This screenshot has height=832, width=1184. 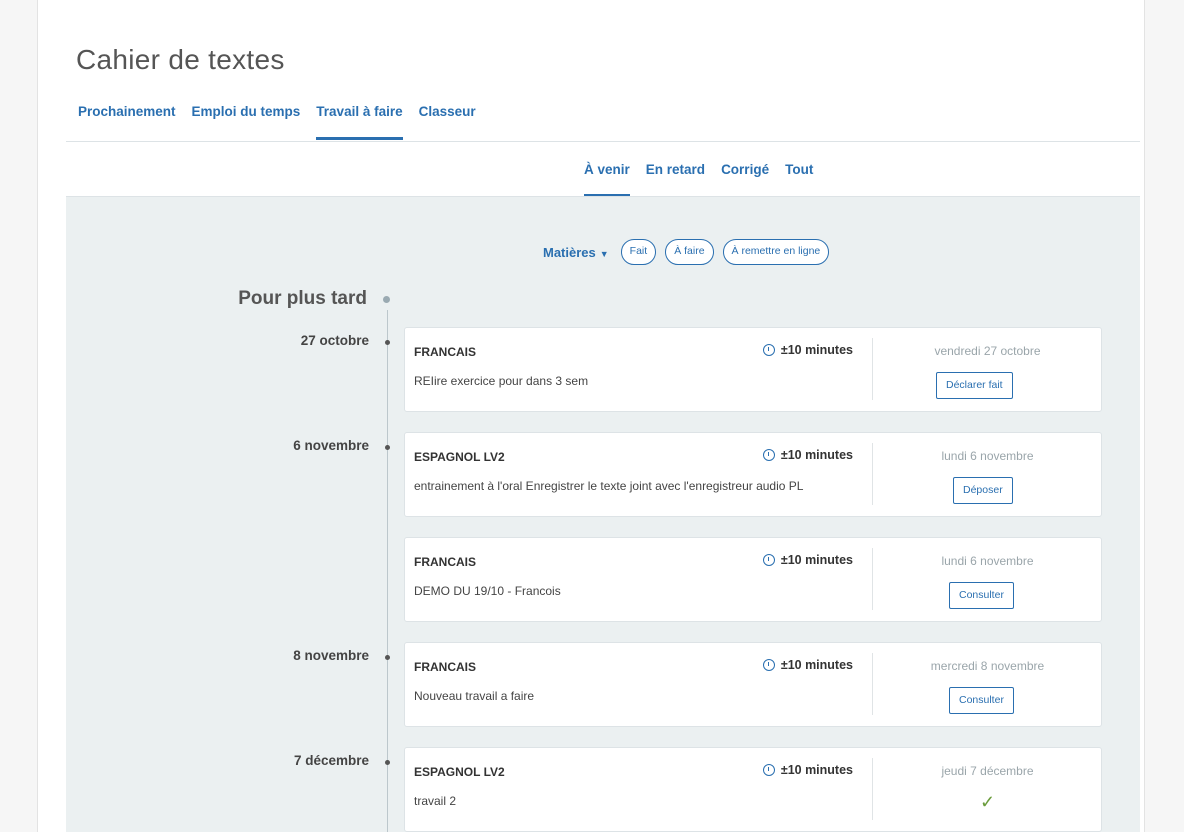 What do you see at coordinates (603, 141) in the screenshot?
I see `divider` at bounding box center [603, 141].